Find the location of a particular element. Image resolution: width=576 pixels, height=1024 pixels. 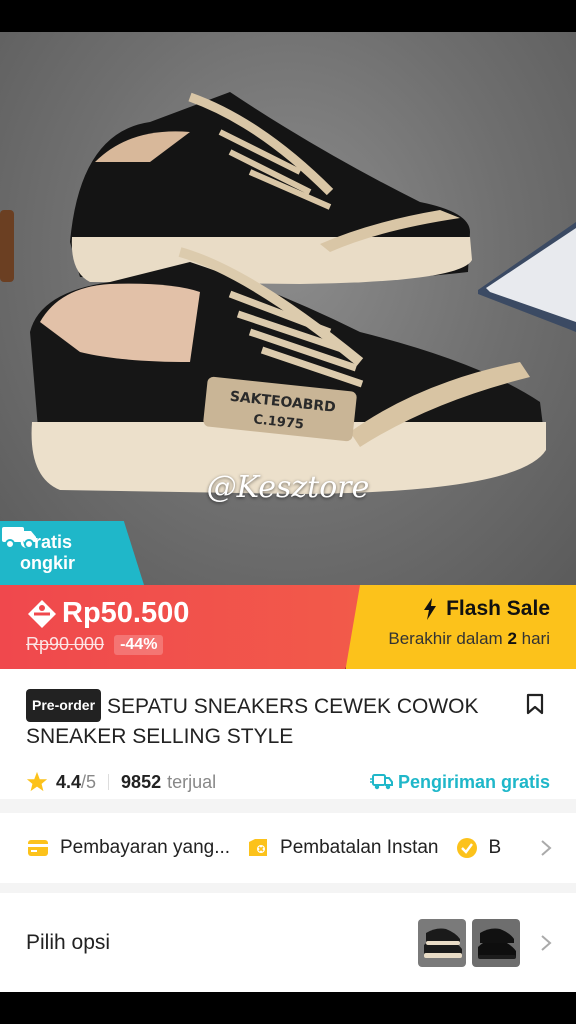

card-icon is located at coordinates (38, 848).